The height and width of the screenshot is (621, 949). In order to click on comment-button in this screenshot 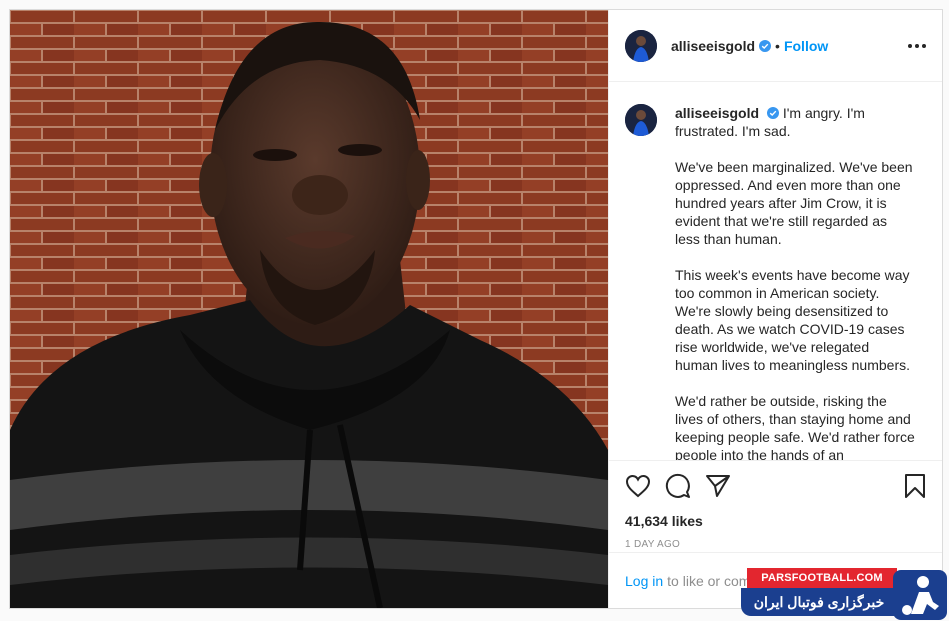, I will do `click(685, 486)`.